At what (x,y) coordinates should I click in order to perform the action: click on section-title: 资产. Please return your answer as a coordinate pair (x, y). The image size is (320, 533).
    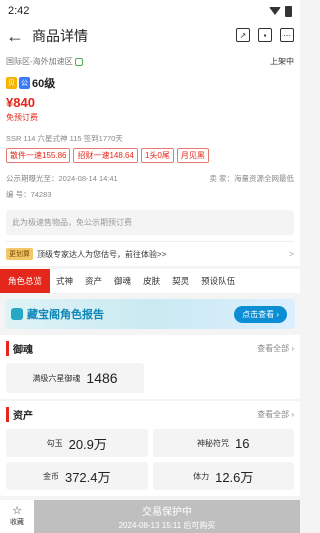
    Looking at the image, I should click on (19, 414).